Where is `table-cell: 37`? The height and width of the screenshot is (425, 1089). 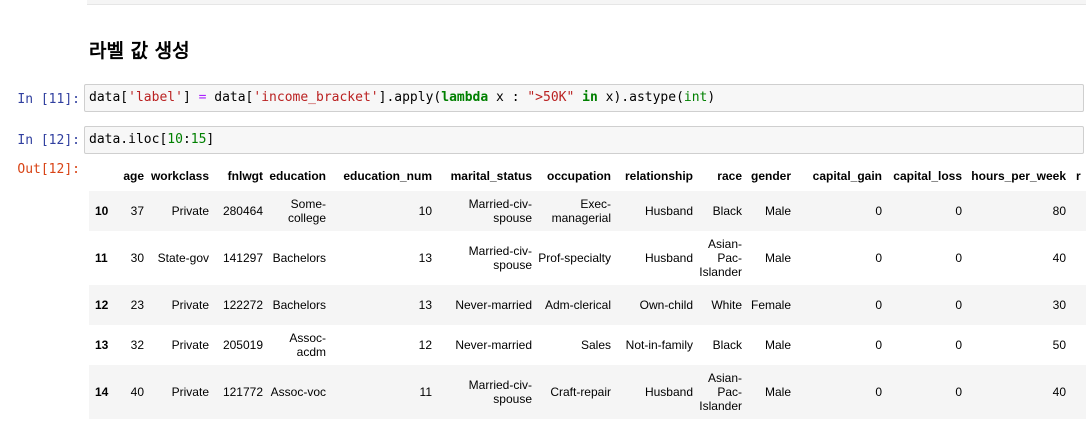
table-cell: 37 is located at coordinates (137, 211).